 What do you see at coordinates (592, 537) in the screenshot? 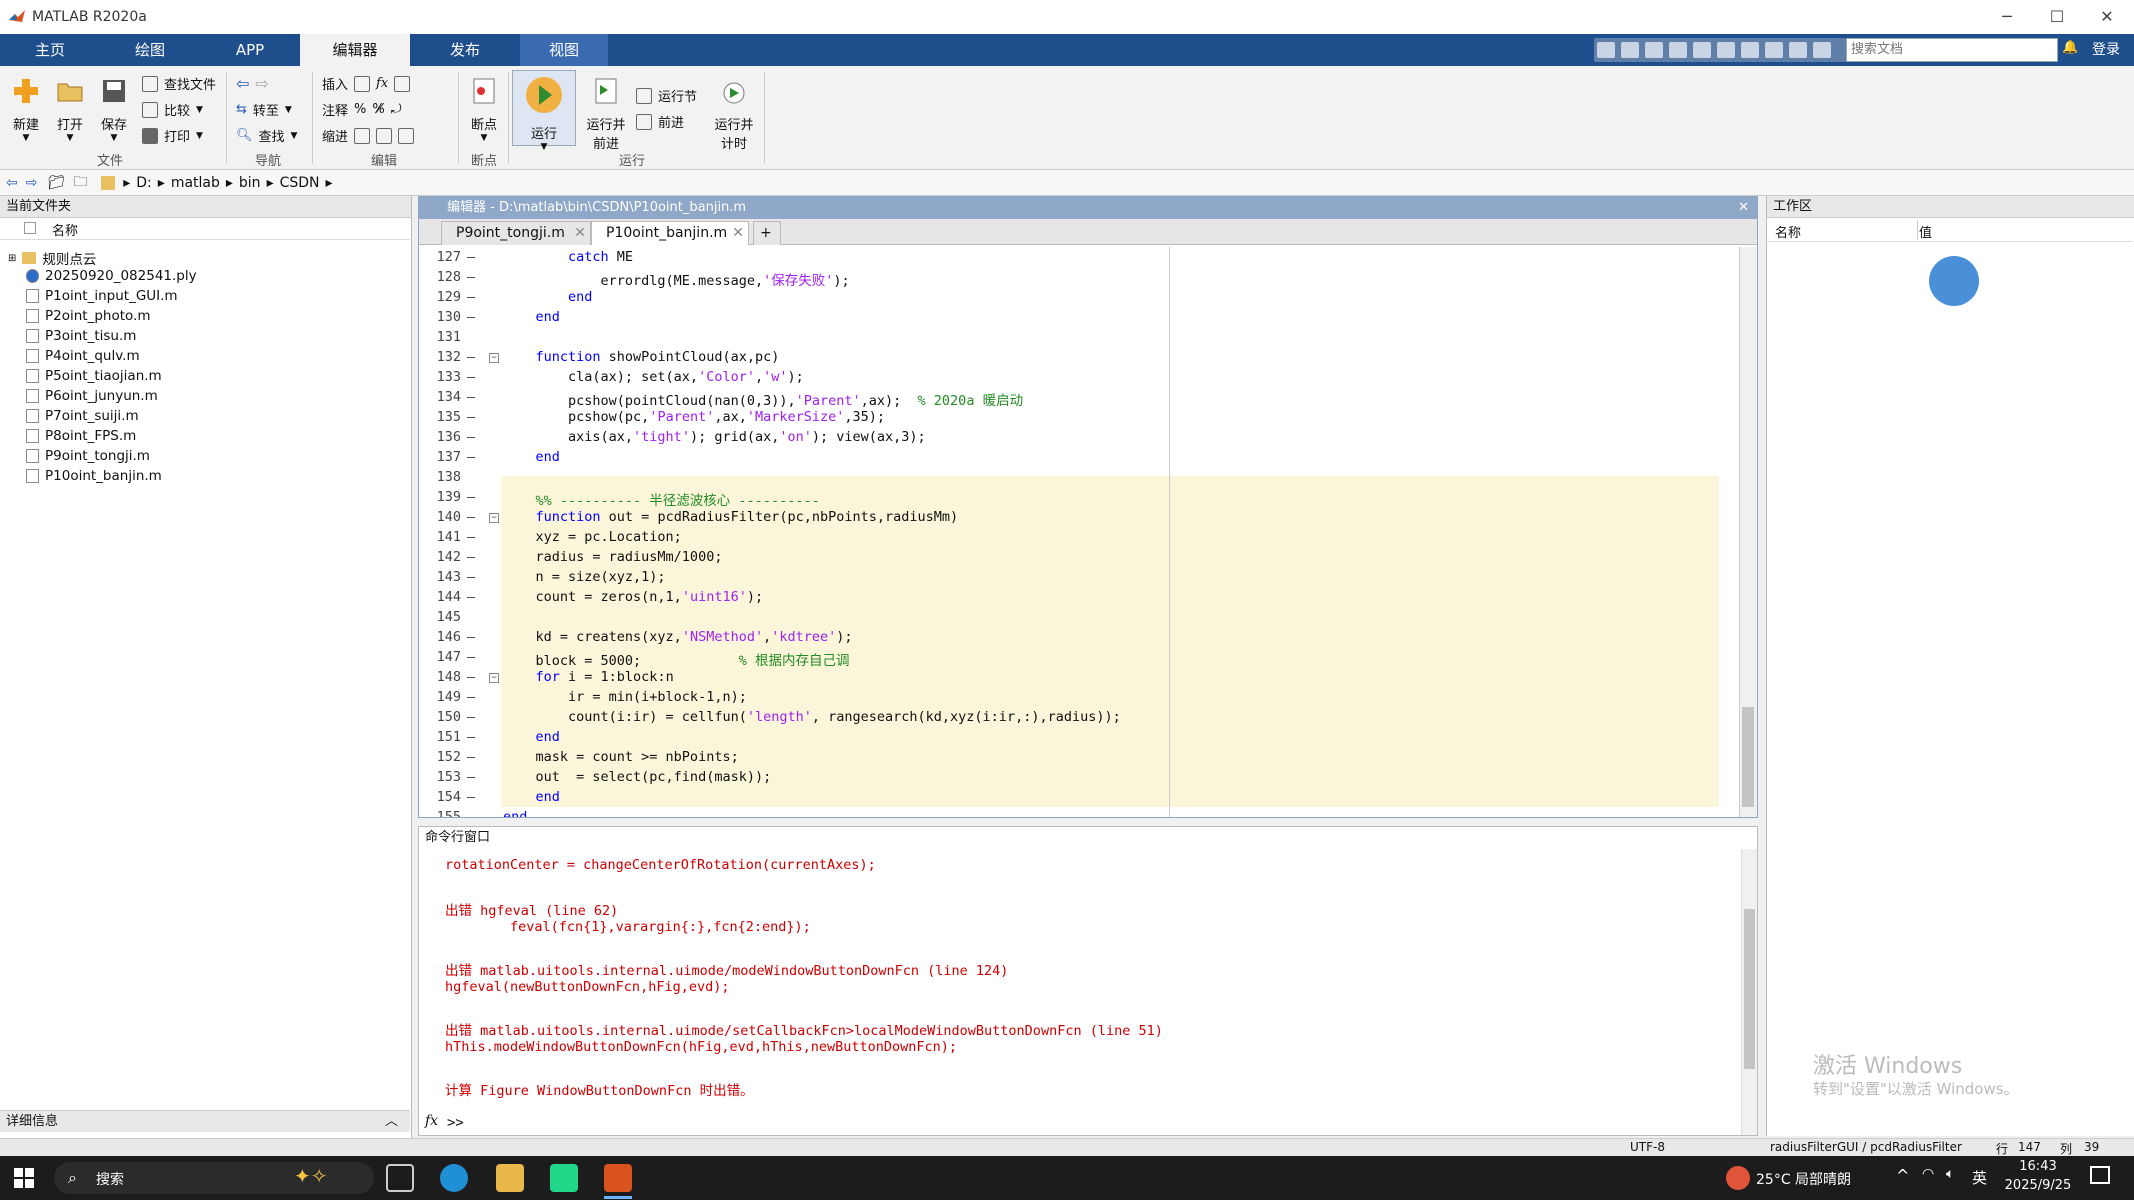
I see `code-line: xyz = pc.Location;` at bounding box center [592, 537].